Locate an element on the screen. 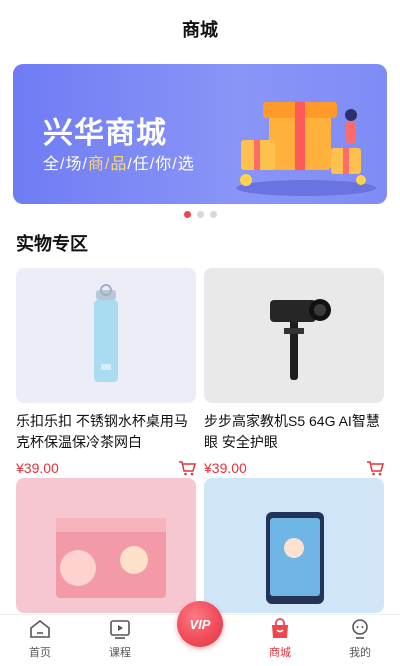 This screenshot has height=666, width=400. banner-title: 兴华商城 is located at coordinates (105, 133).